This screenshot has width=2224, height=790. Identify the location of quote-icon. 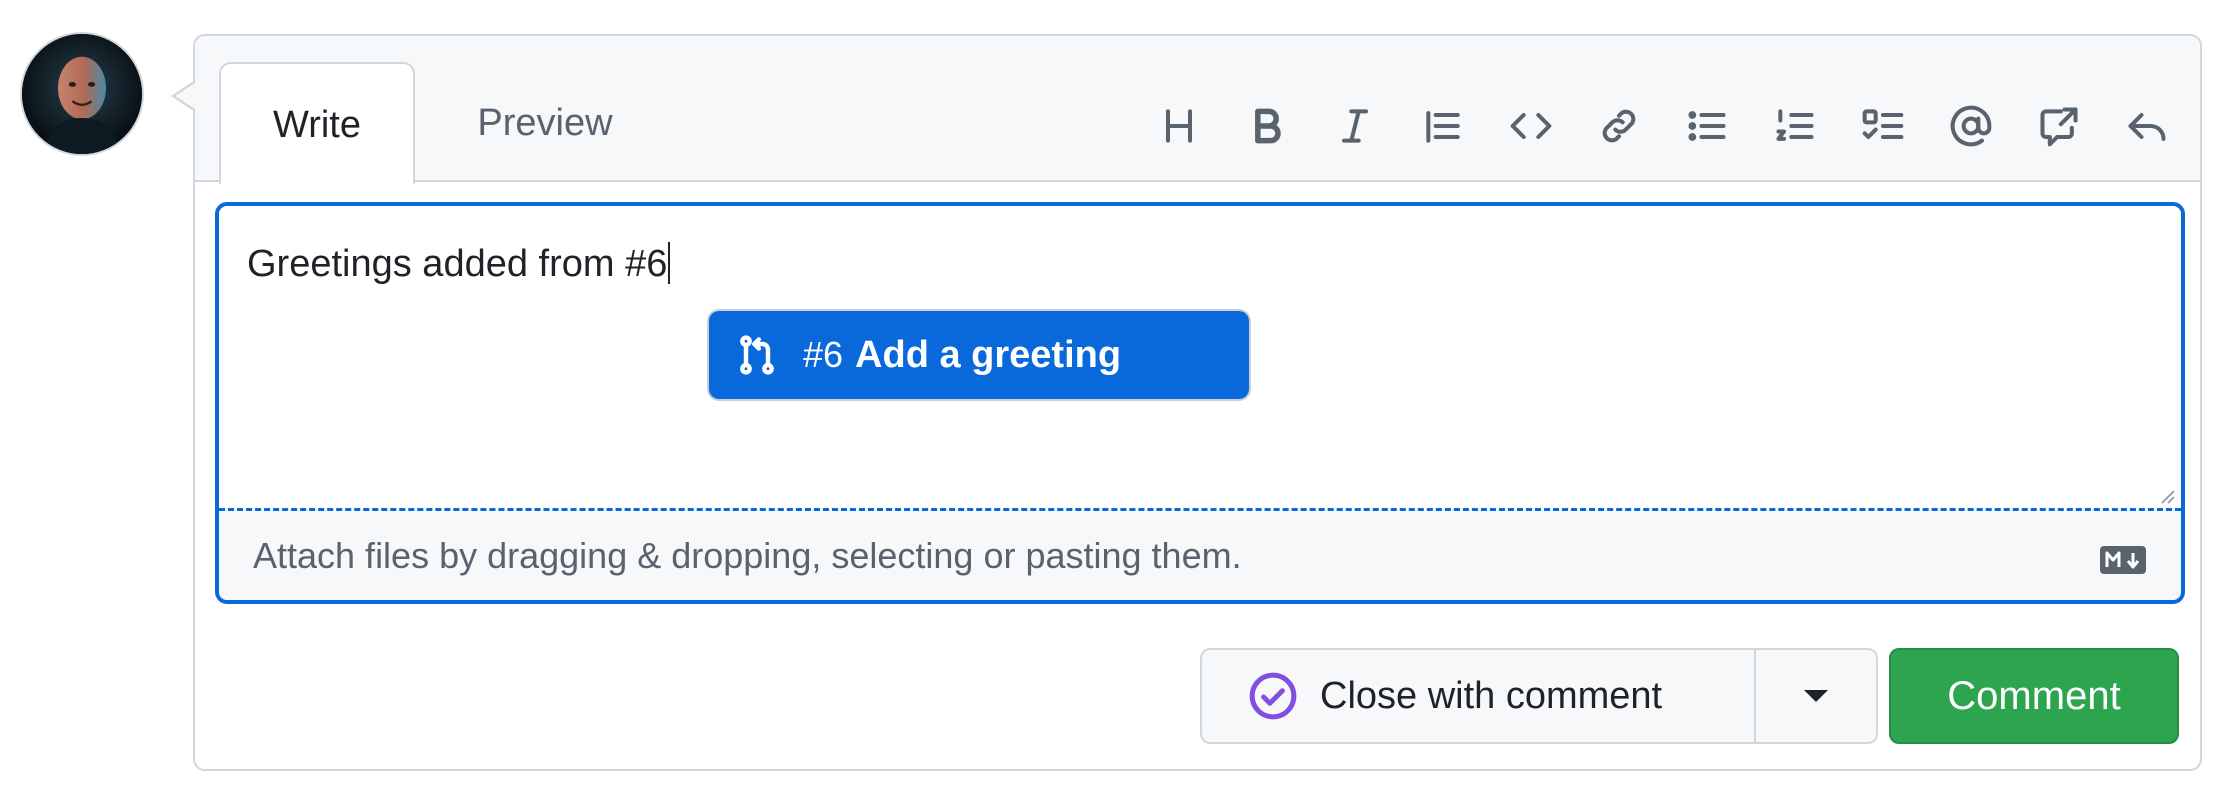
(1443, 127).